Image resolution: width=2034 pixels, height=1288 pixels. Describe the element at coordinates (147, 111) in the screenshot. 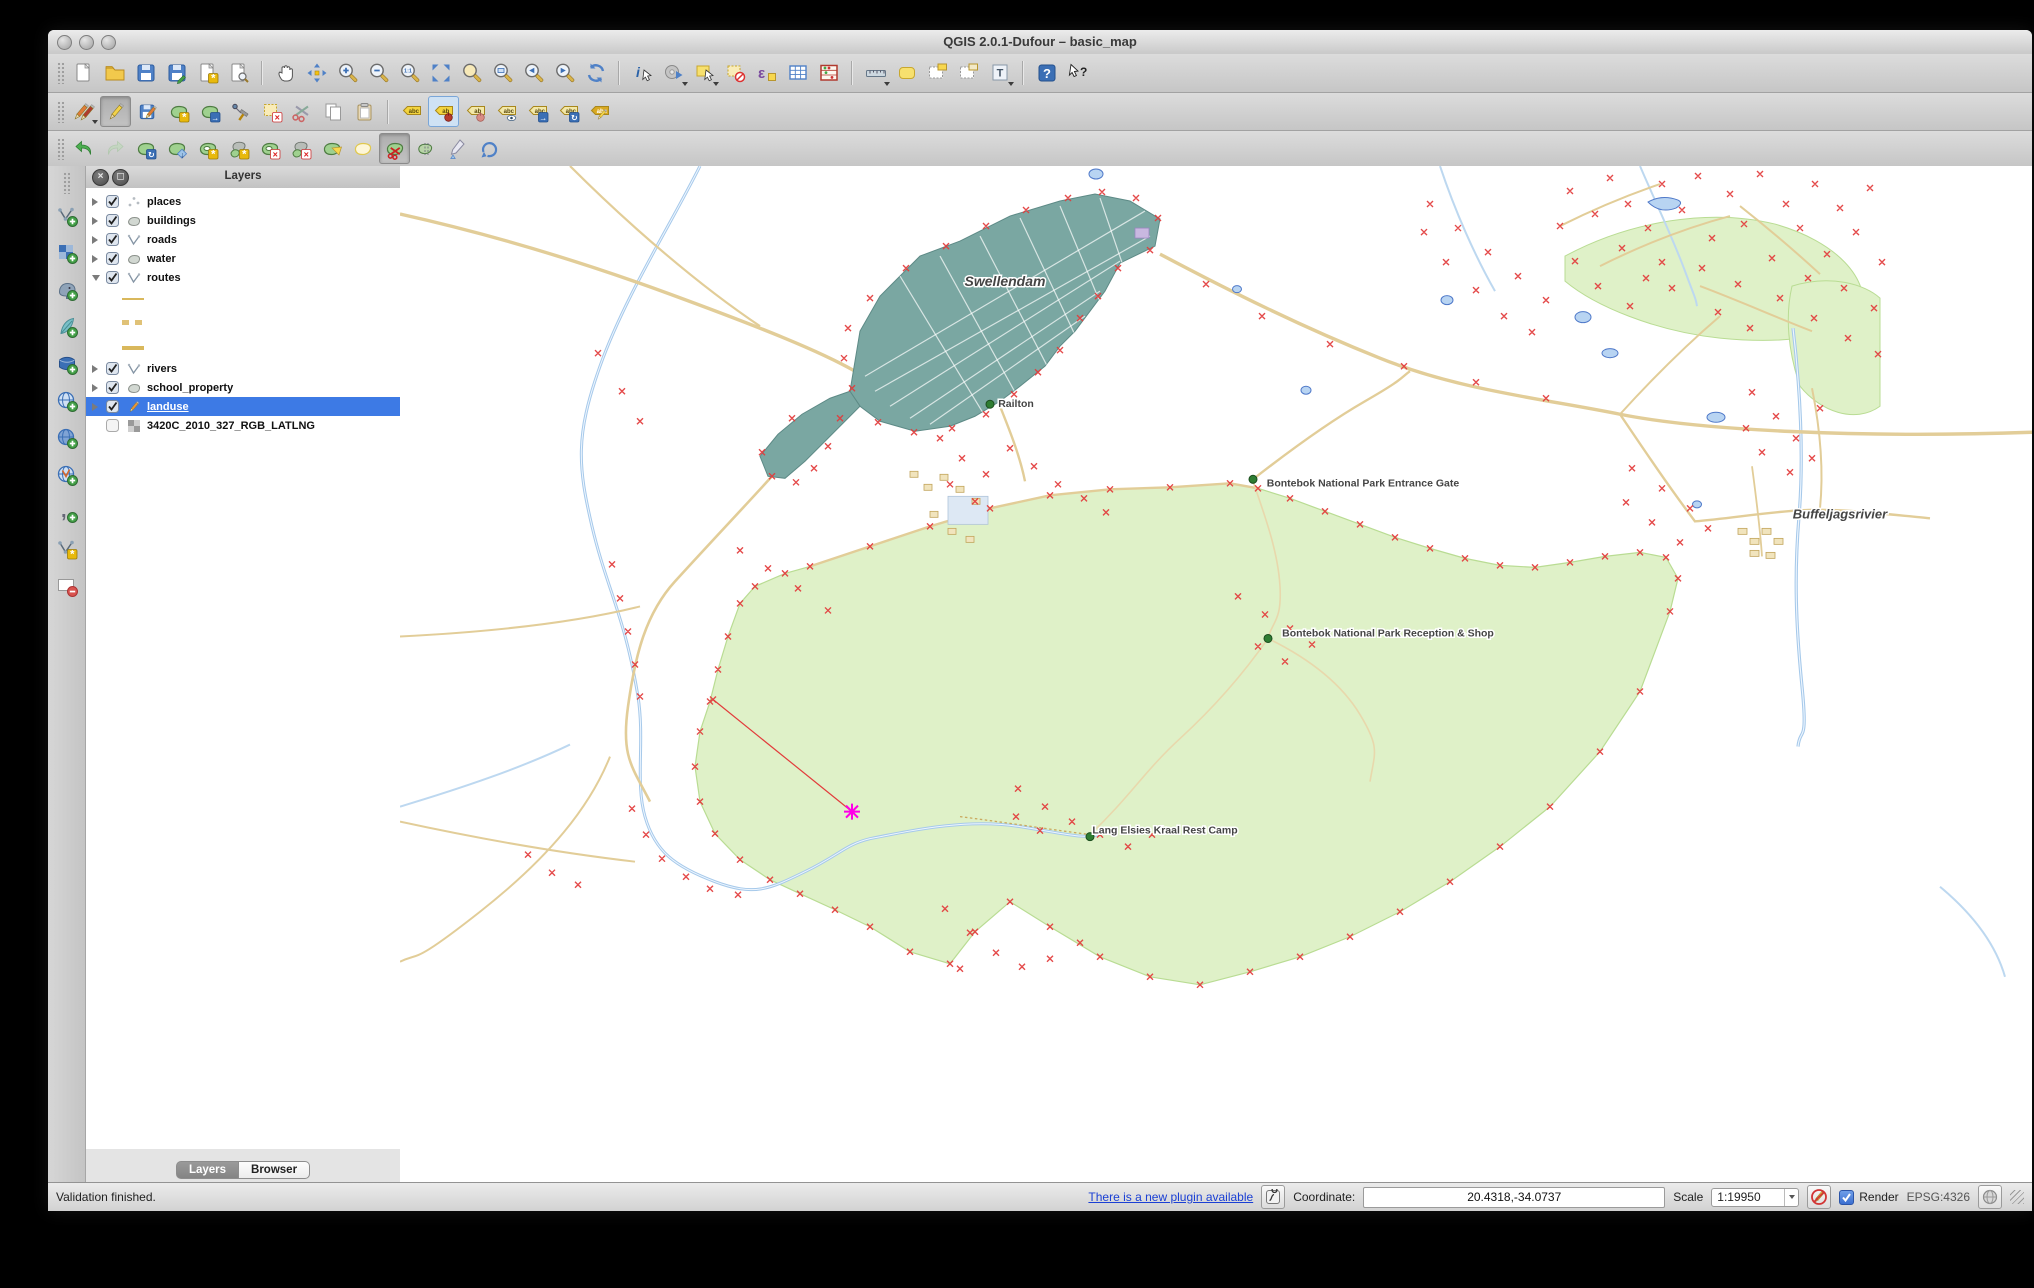

I see `save-layer-edits-button` at that location.